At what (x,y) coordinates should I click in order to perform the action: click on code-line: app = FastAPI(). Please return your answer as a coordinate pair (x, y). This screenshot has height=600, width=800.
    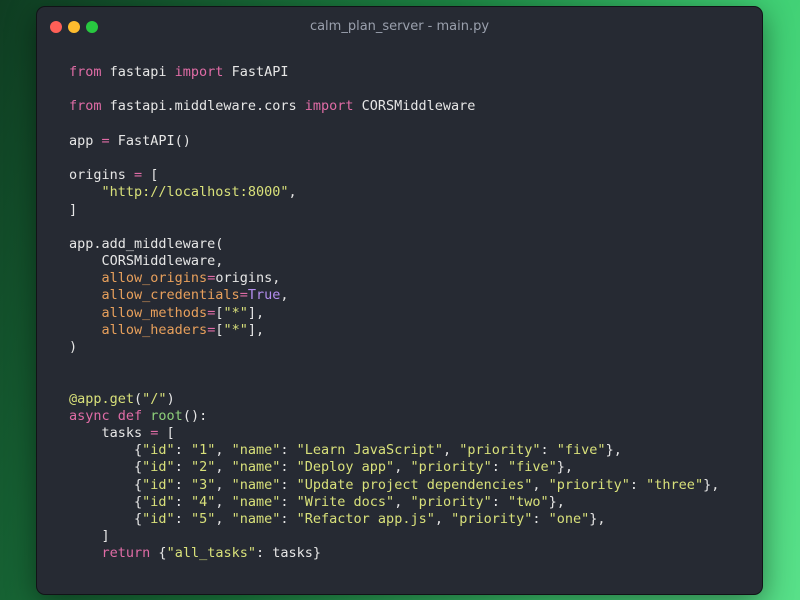
    Looking at the image, I should click on (410, 141).